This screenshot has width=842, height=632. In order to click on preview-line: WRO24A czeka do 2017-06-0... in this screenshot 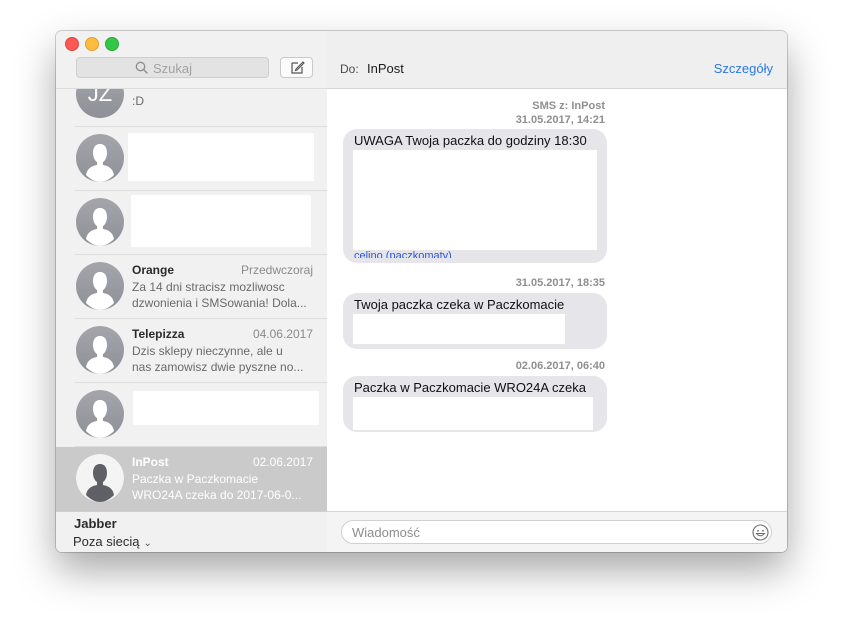, I will do `click(217, 495)`.